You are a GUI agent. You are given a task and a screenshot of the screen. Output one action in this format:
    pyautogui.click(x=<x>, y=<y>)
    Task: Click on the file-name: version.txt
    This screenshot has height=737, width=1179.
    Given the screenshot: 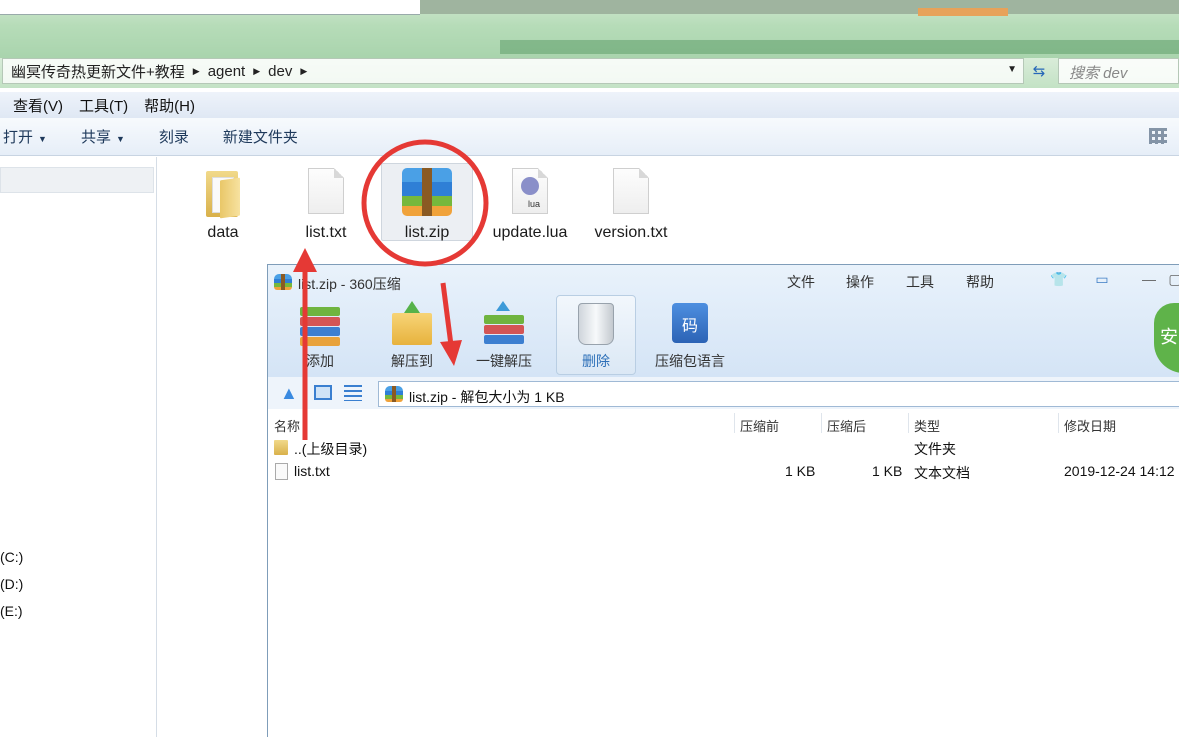 What is the action you would take?
    pyautogui.click(x=631, y=232)
    